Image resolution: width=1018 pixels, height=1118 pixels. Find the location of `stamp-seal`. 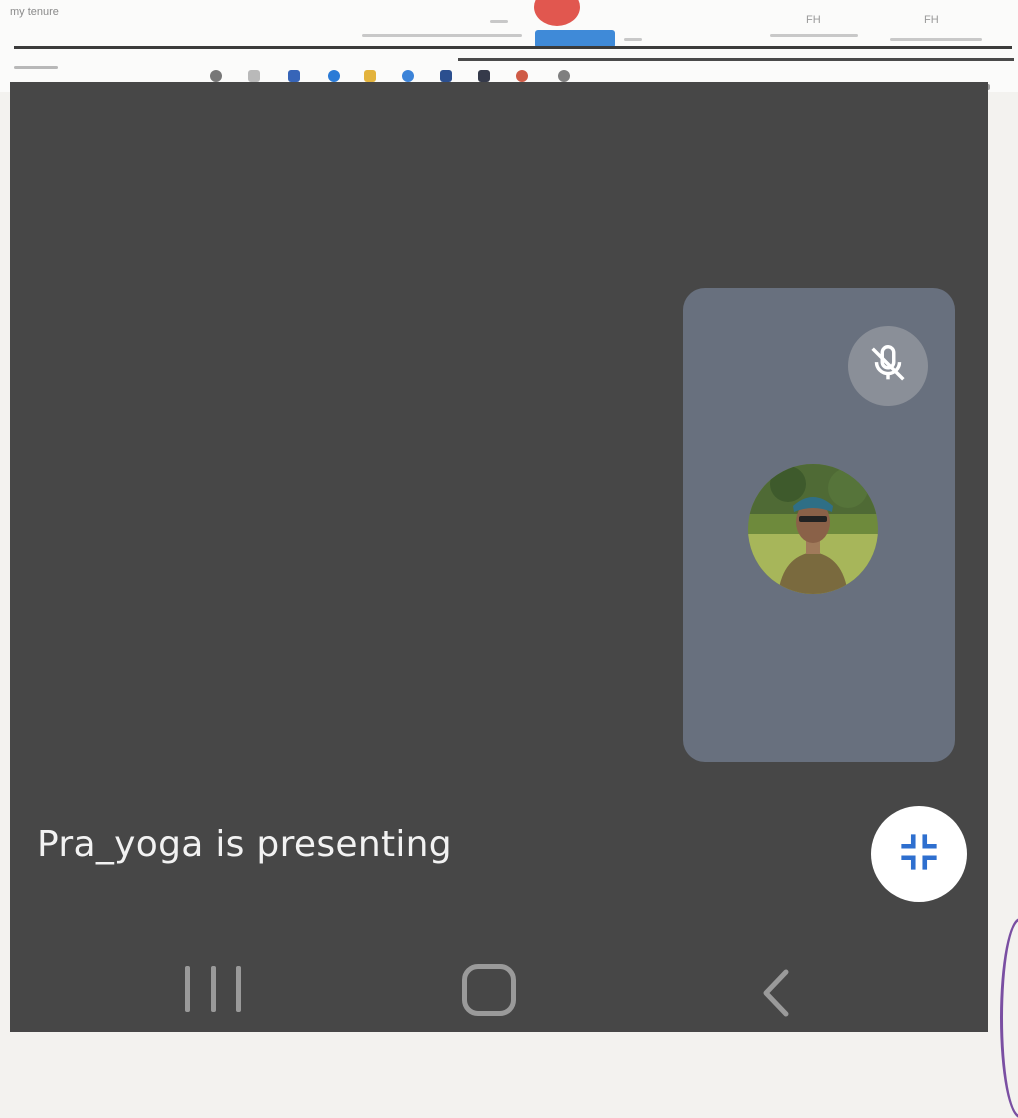

stamp-seal is located at coordinates (1009, 1018).